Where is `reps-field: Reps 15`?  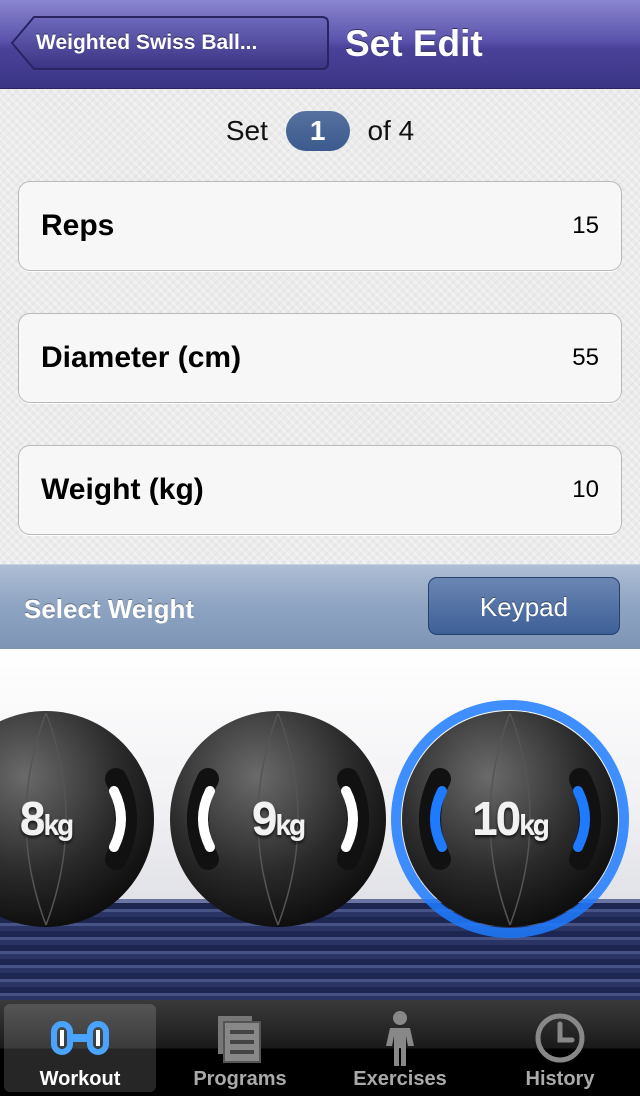
reps-field: Reps 15 is located at coordinates (320, 226).